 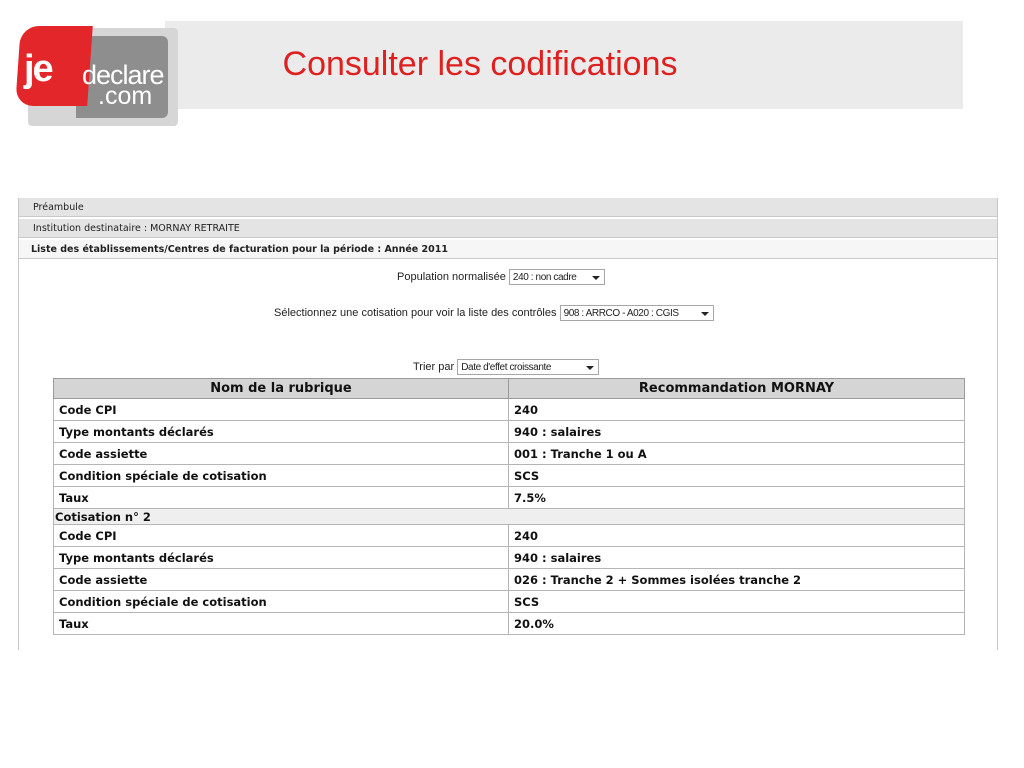 I want to click on table-row: Taux 7.5%, so click(x=509, y=497).